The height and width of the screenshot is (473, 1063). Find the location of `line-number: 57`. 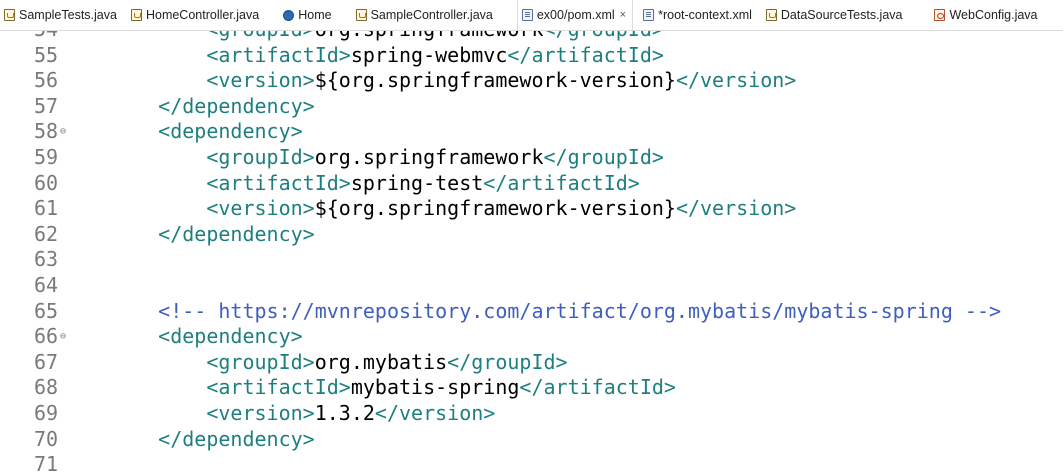

line-number: 57 is located at coordinates (46, 105).